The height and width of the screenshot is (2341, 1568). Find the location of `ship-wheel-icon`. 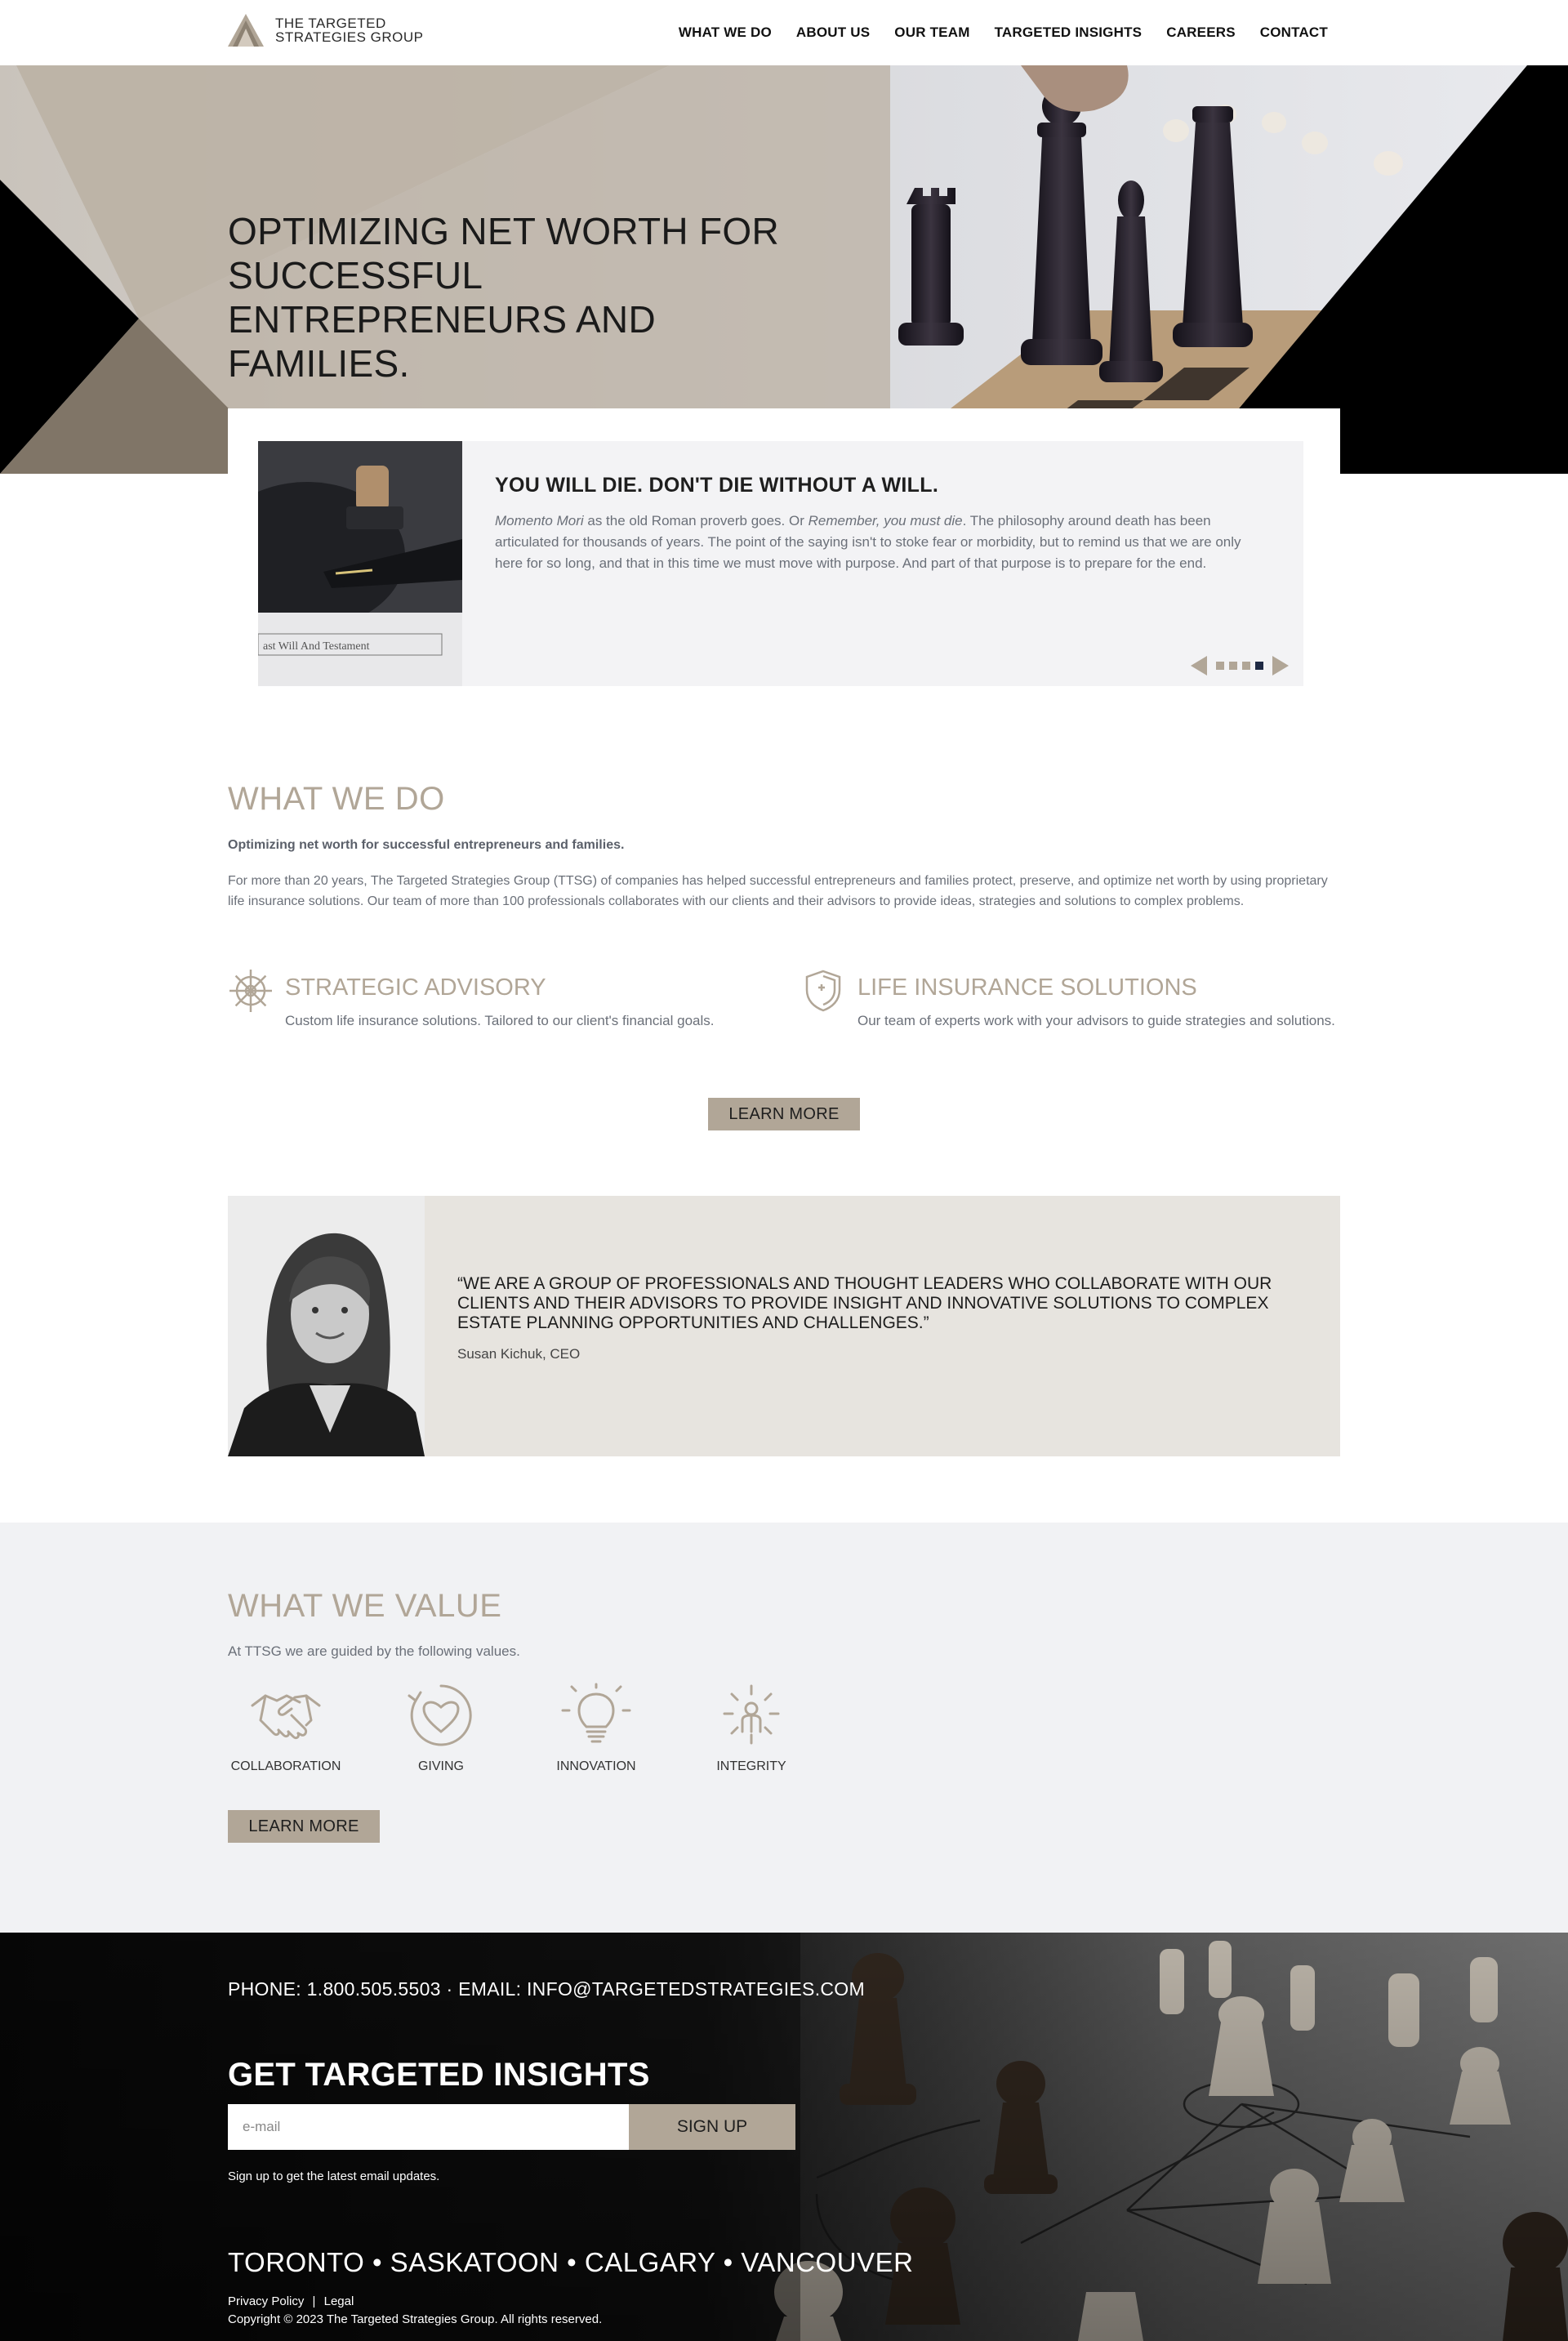

ship-wheel-icon is located at coordinates (250, 991).